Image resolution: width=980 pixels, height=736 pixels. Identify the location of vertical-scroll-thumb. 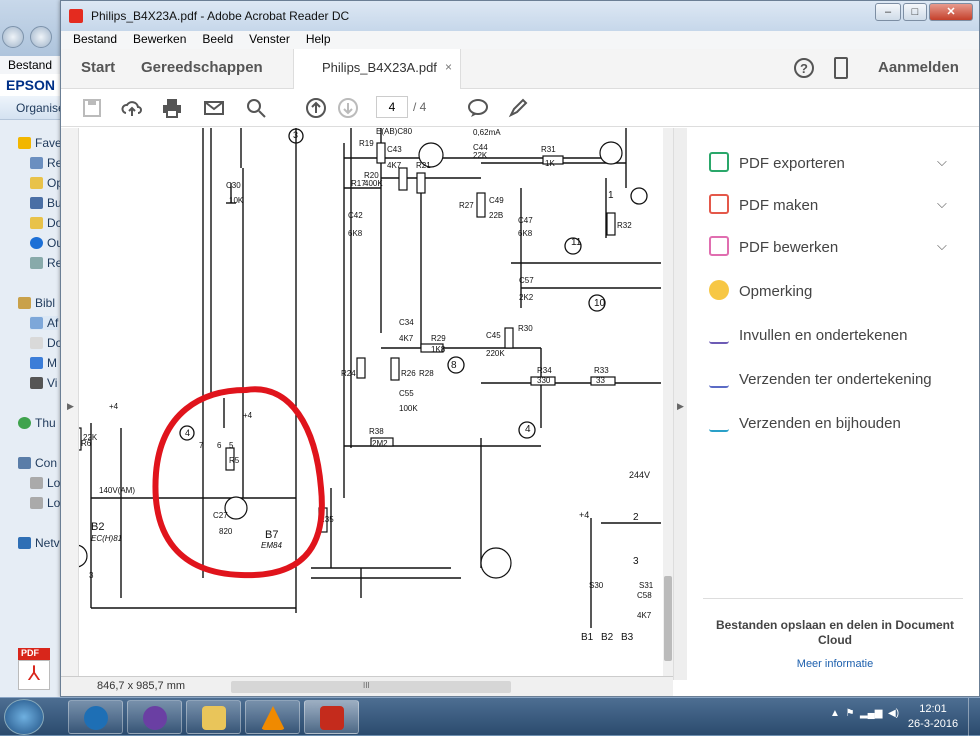
(668, 618).